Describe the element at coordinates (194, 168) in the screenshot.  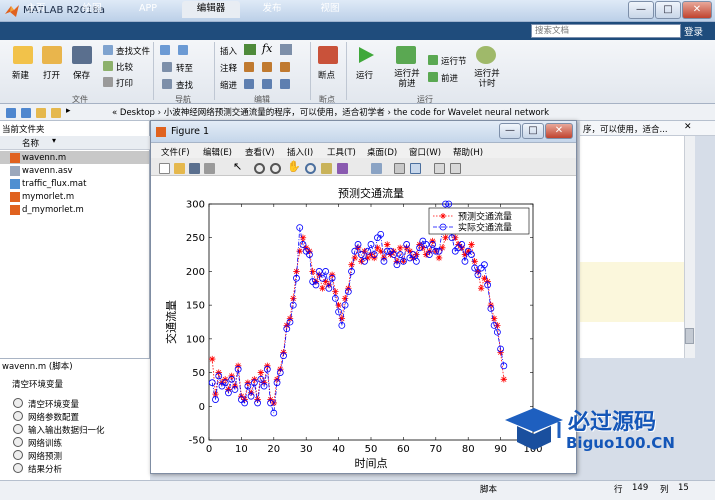
I see `save-figure-icon` at that location.